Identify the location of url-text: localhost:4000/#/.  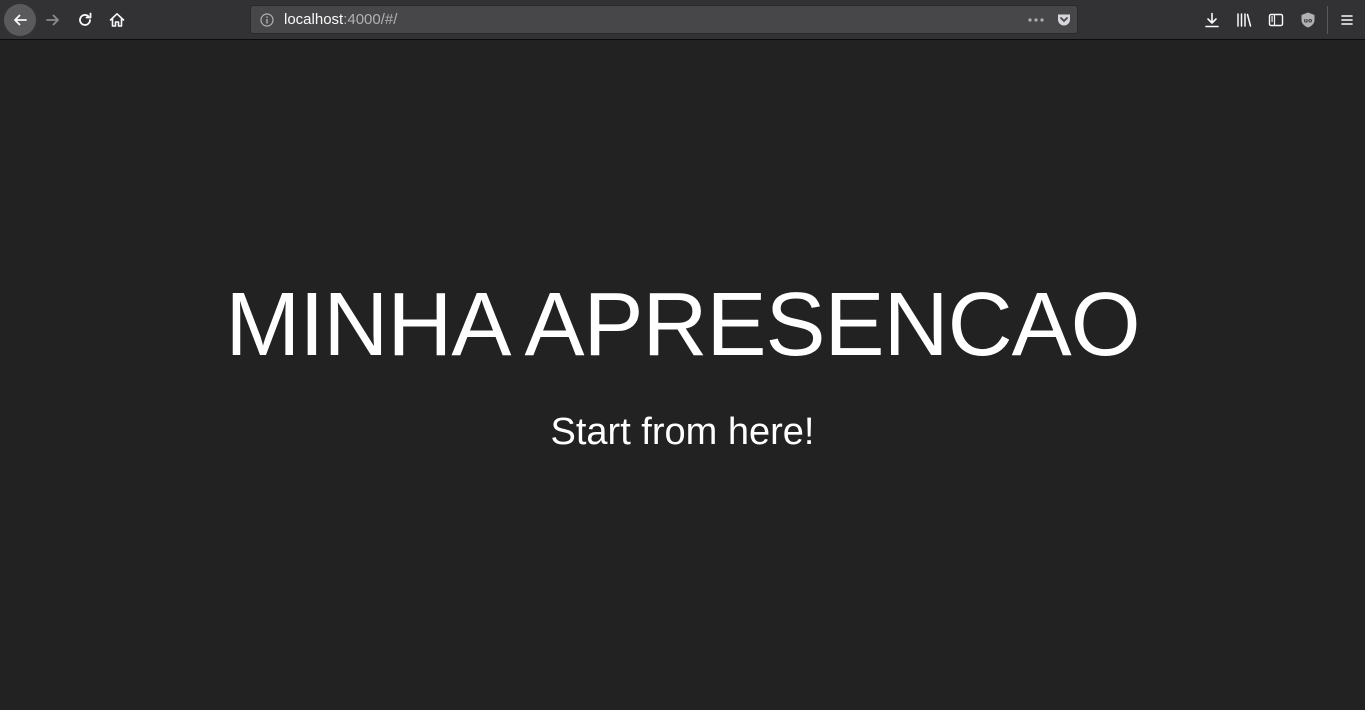
(340, 20).